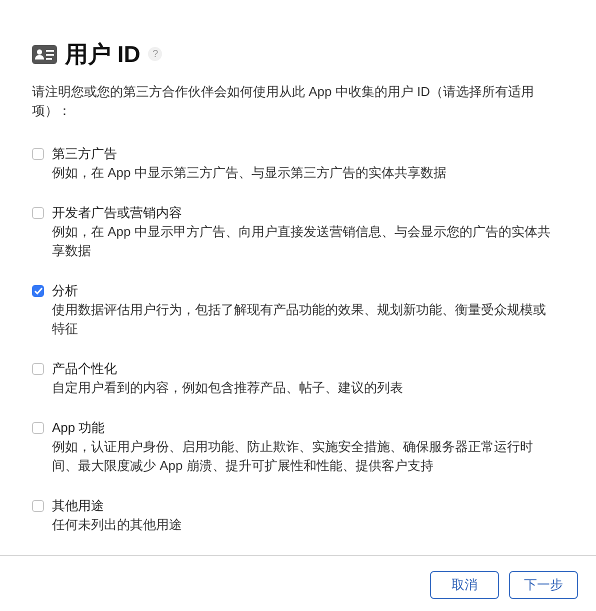 The image size is (596, 611). Describe the element at coordinates (228, 388) in the screenshot. I see `option-description: 自定用户看到的内容，例如包含推荐产品、帖子、建议的列表` at that location.